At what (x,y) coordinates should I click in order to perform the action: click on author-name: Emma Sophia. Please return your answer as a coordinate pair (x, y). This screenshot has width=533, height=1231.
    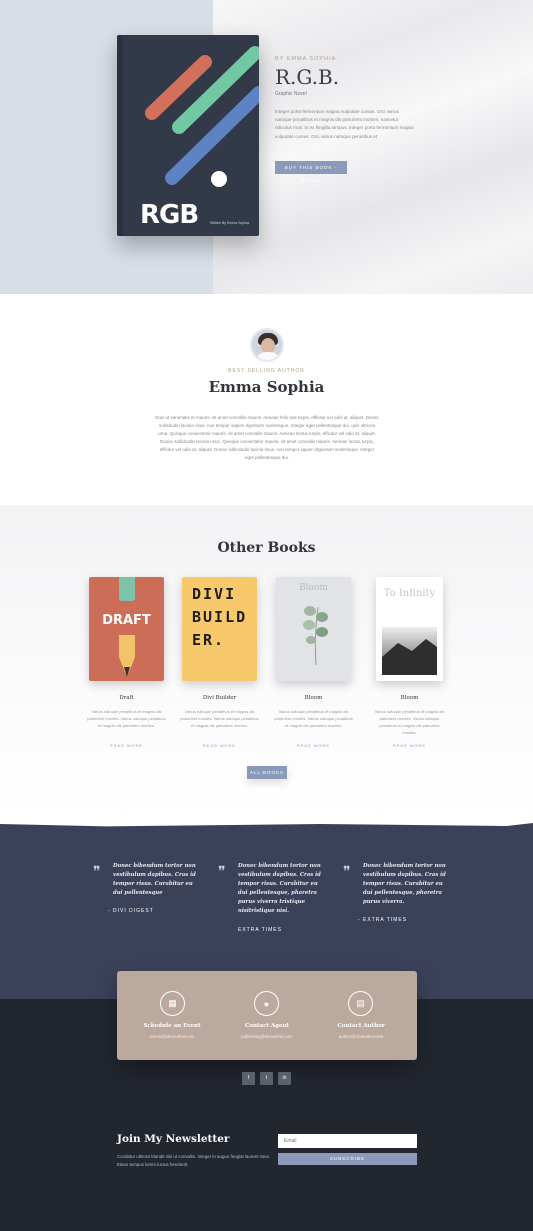
    Looking at the image, I should click on (266, 387).